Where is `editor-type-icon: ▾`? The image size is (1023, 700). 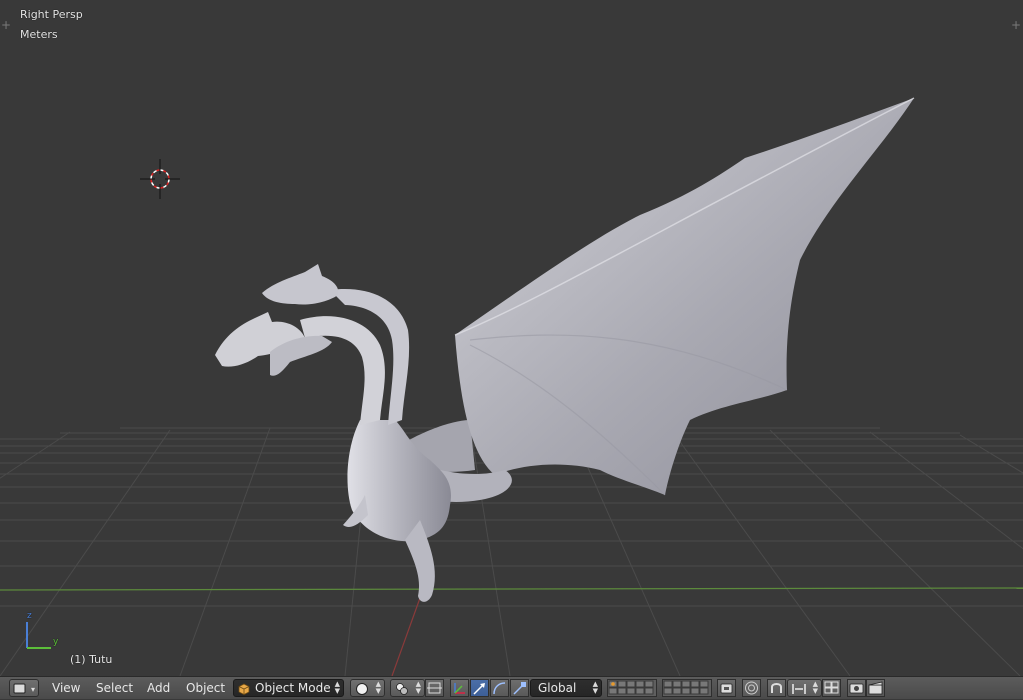 editor-type-icon: ▾ is located at coordinates (24, 688).